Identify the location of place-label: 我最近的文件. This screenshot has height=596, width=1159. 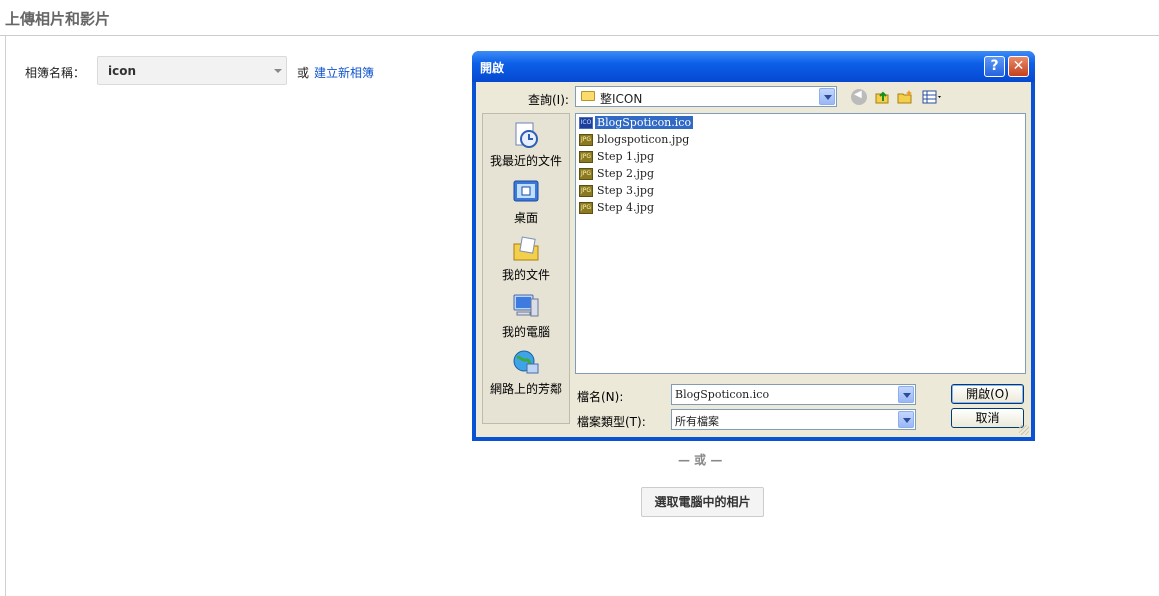
(525, 161).